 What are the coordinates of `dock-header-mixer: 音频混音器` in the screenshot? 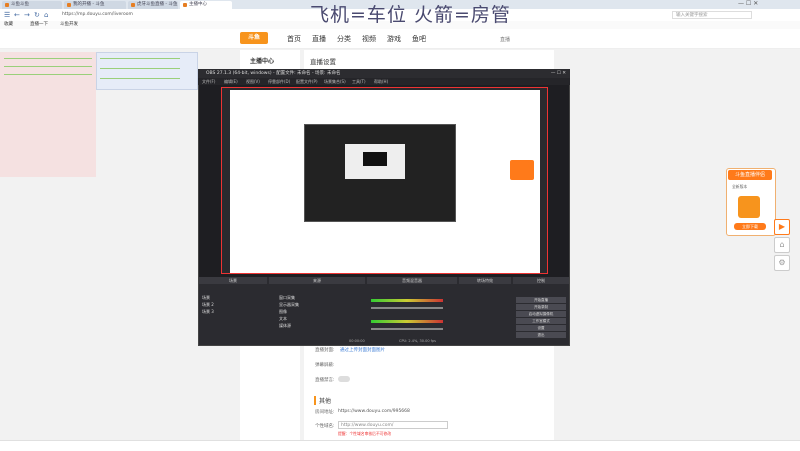 It's located at (412, 280).